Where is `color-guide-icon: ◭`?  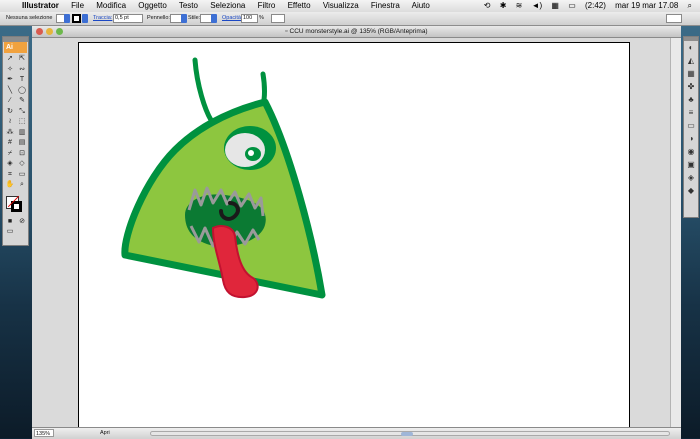 color-guide-icon: ◭ is located at coordinates (691, 60).